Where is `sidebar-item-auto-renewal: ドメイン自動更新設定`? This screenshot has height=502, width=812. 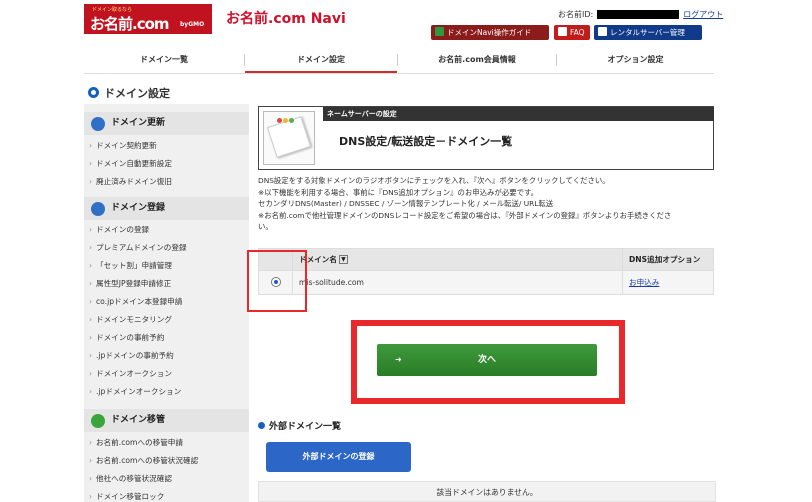
sidebar-item-auto-renewal: ドメイン自動更新設定 is located at coordinates (166, 164).